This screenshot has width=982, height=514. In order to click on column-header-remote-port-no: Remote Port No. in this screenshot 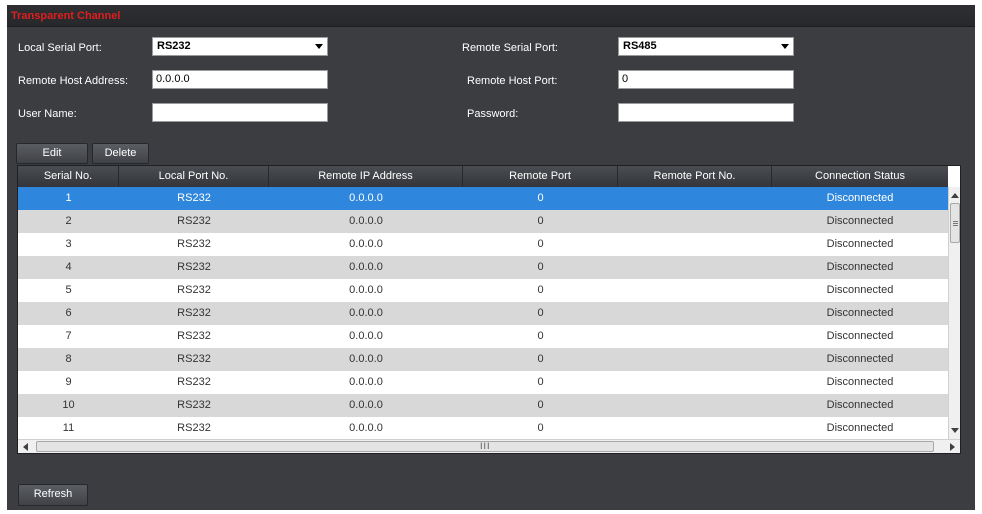, I will do `click(695, 176)`.